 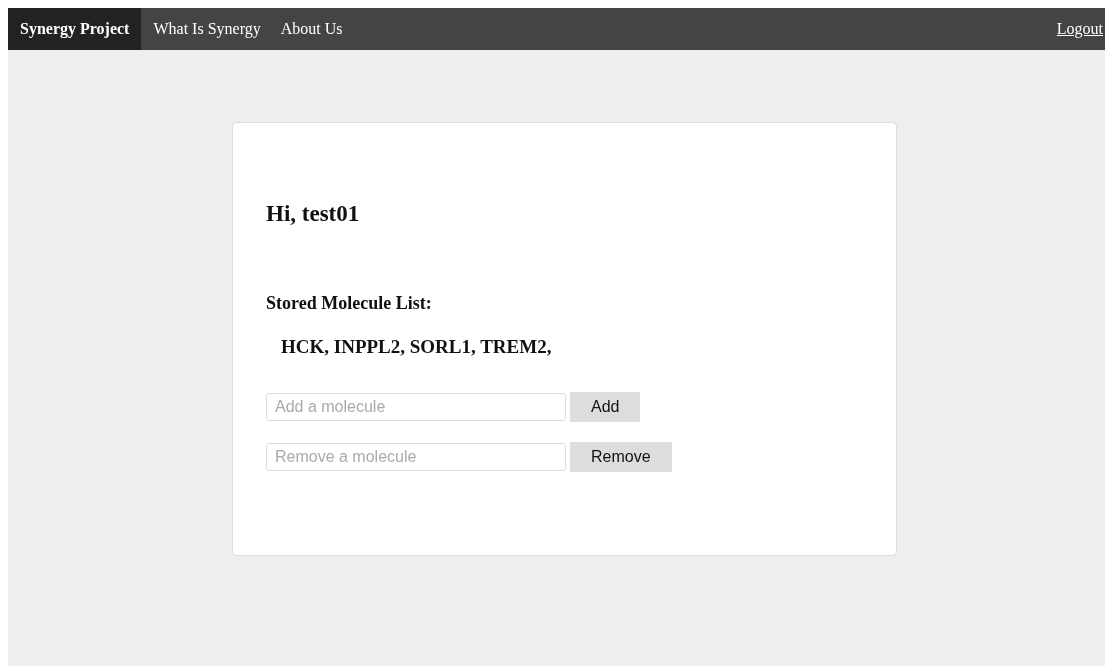 I want to click on nav-link: Synergy Project, so click(x=75, y=29).